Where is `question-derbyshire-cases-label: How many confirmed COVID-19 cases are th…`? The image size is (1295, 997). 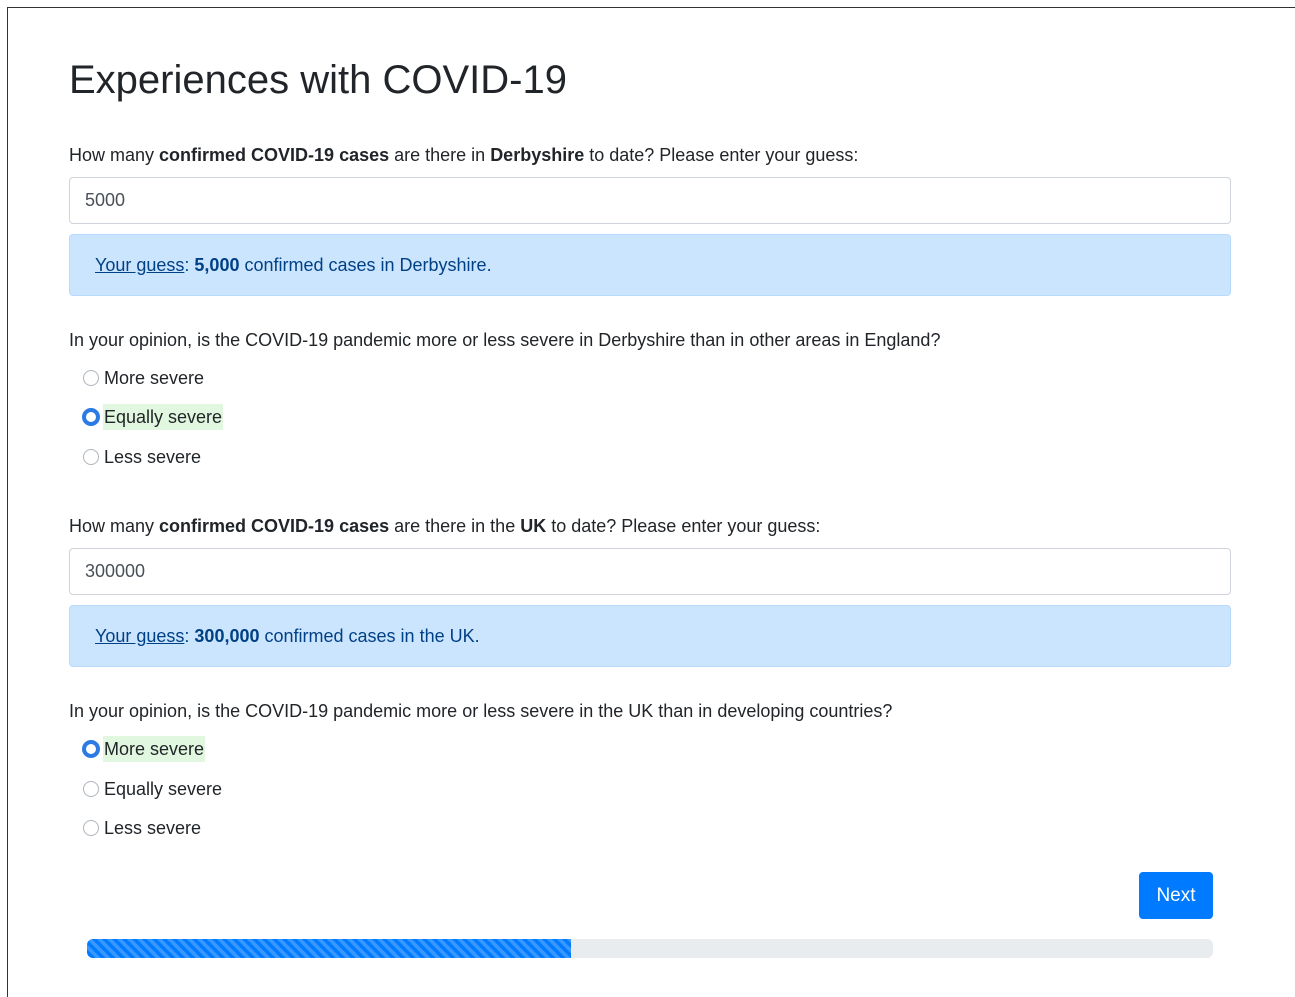
question-derbyshire-cases-label: How many confirmed COVID-19 cases are th… is located at coordinates (463, 155).